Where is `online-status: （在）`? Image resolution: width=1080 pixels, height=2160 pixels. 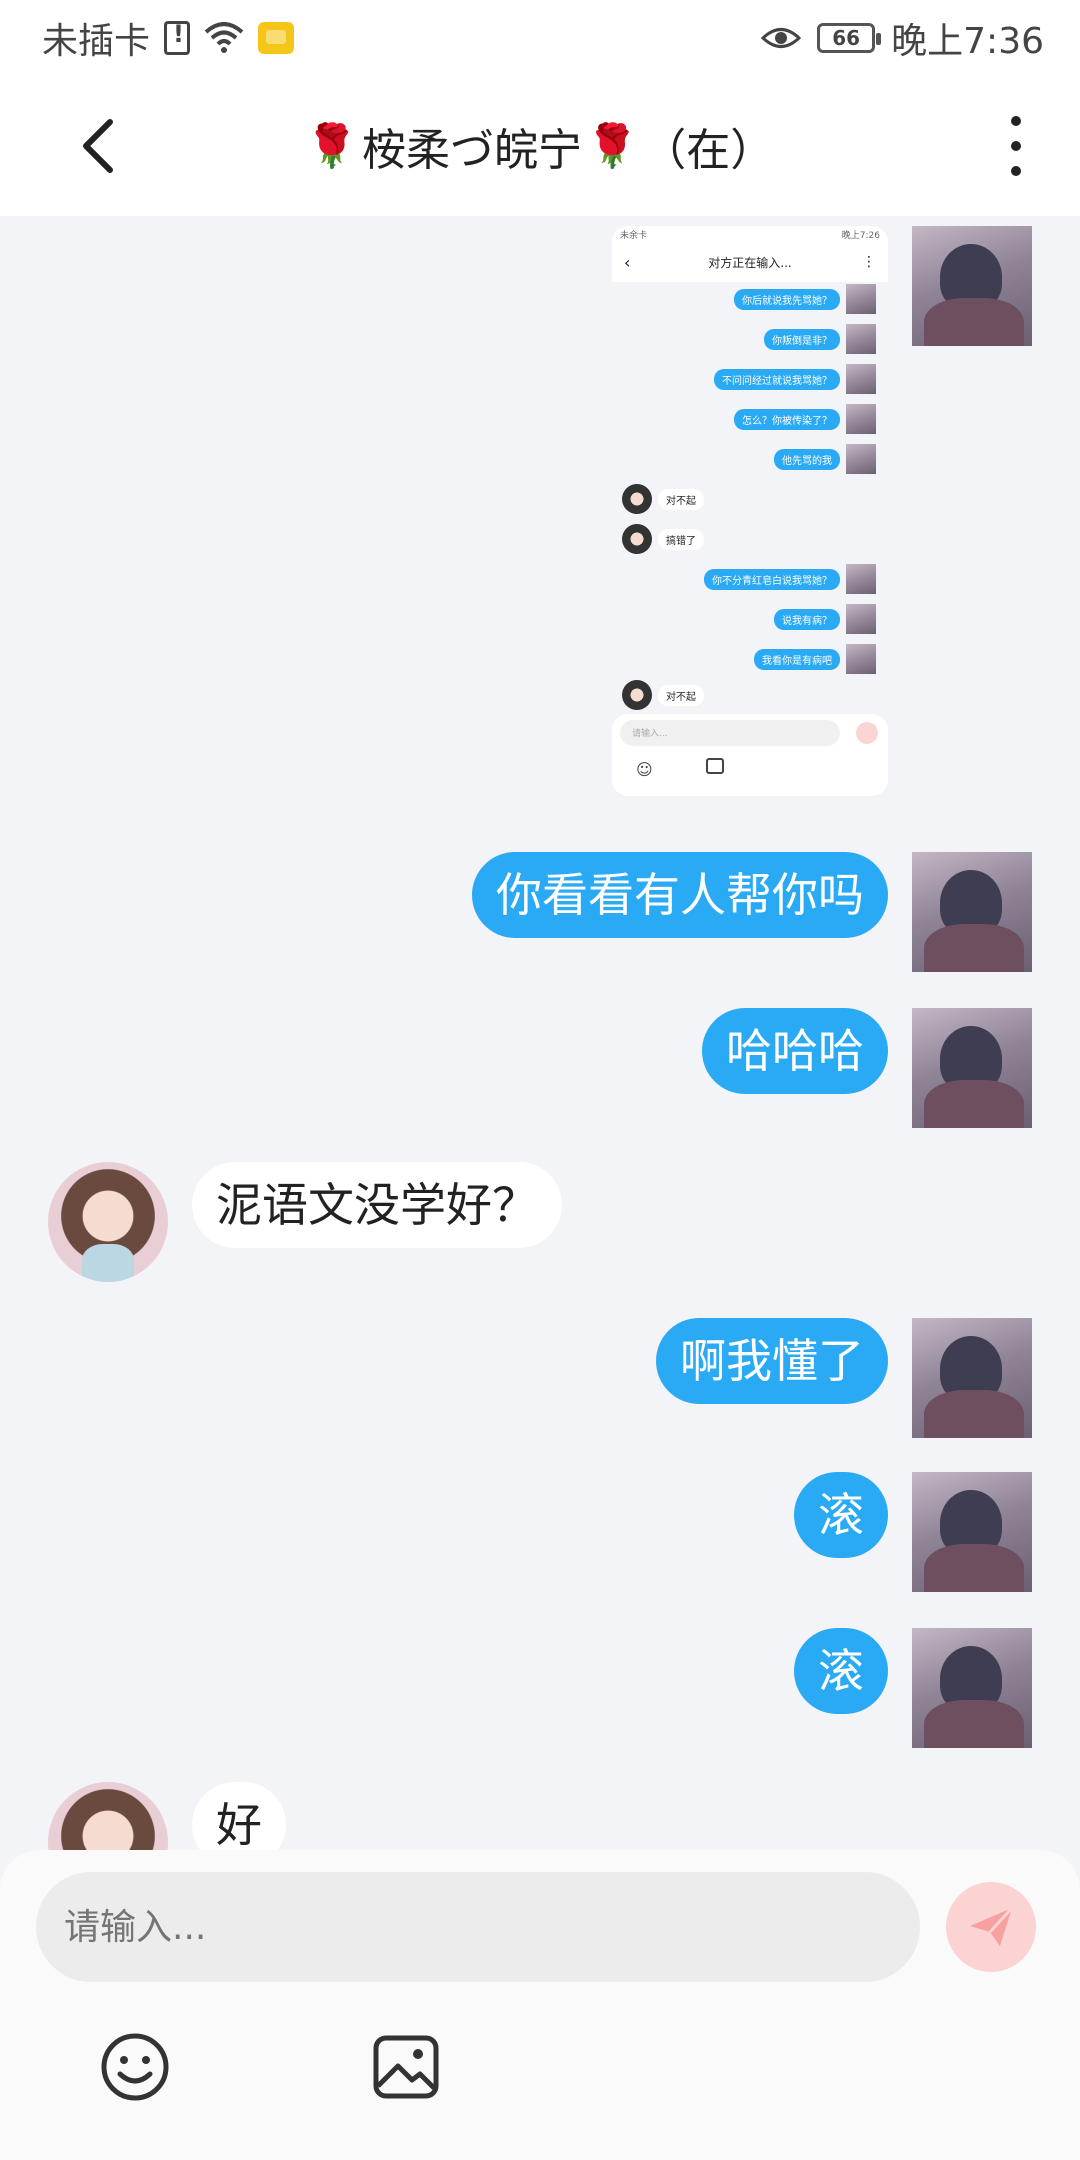
online-status: （在） is located at coordinates (708, 150).